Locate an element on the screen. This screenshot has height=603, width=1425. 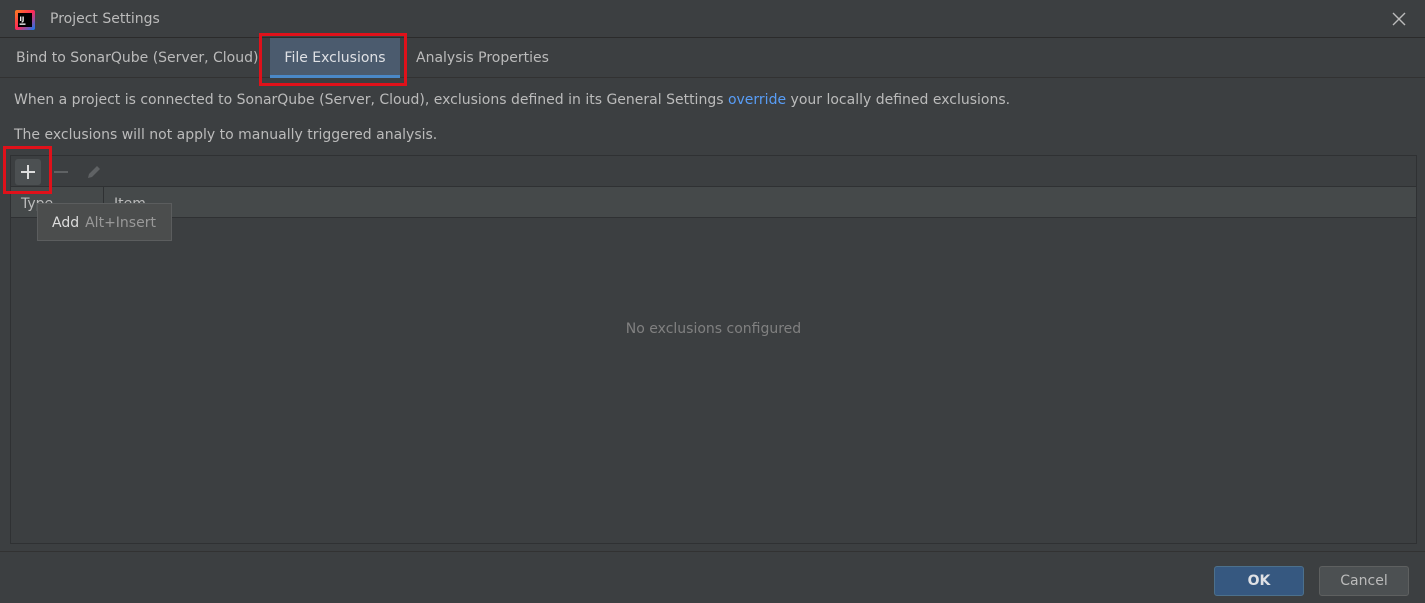
tooltip-label: Add is located at coordinates (66, 223).